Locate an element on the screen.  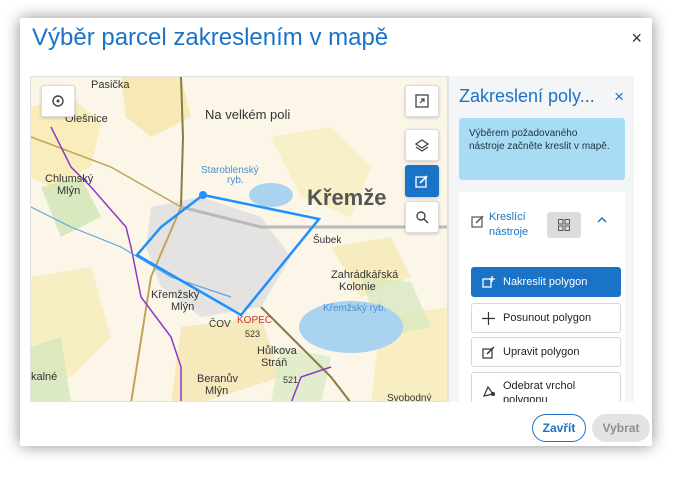
map-label-na-velkem-poli: Na velkém poli is located at coordinates (248, 114).